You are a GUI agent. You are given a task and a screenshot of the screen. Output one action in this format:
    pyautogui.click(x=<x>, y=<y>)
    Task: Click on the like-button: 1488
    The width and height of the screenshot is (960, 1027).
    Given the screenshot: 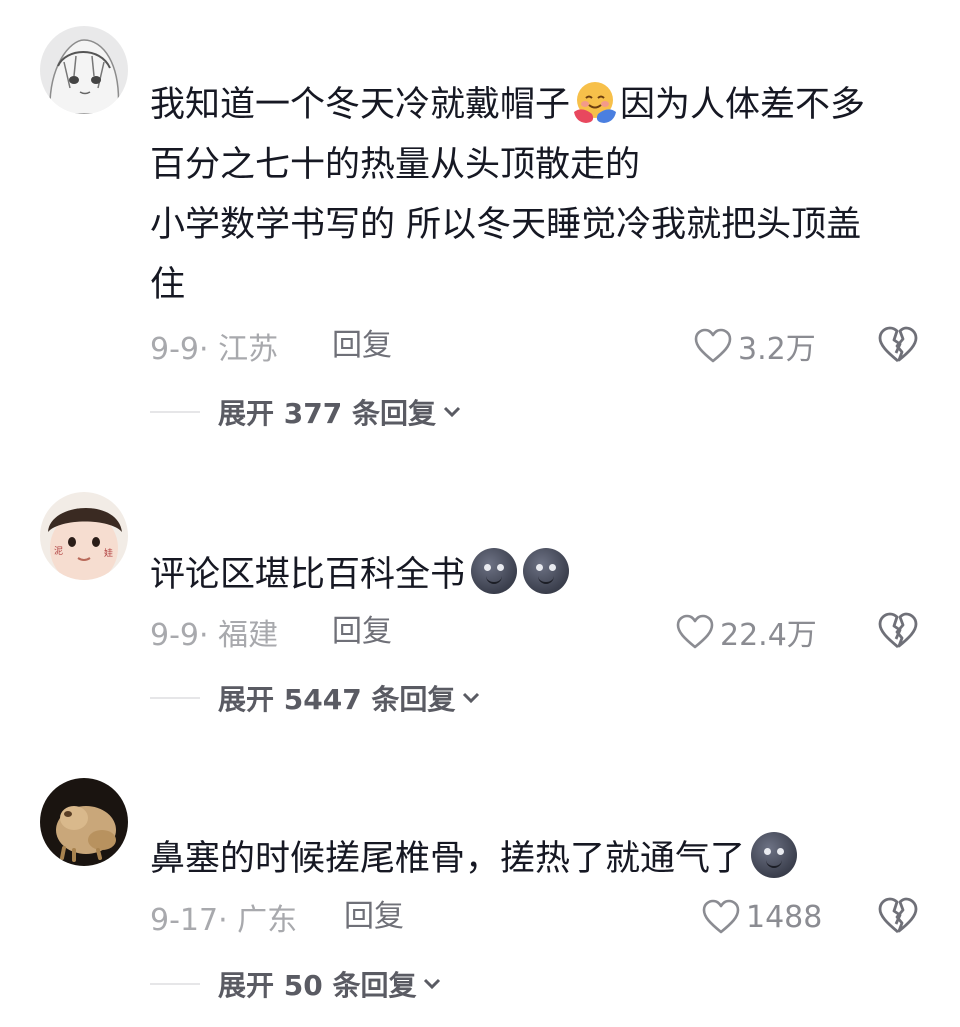 What is the action you would take?
    pyautogui.click(x=762, y=917)
    